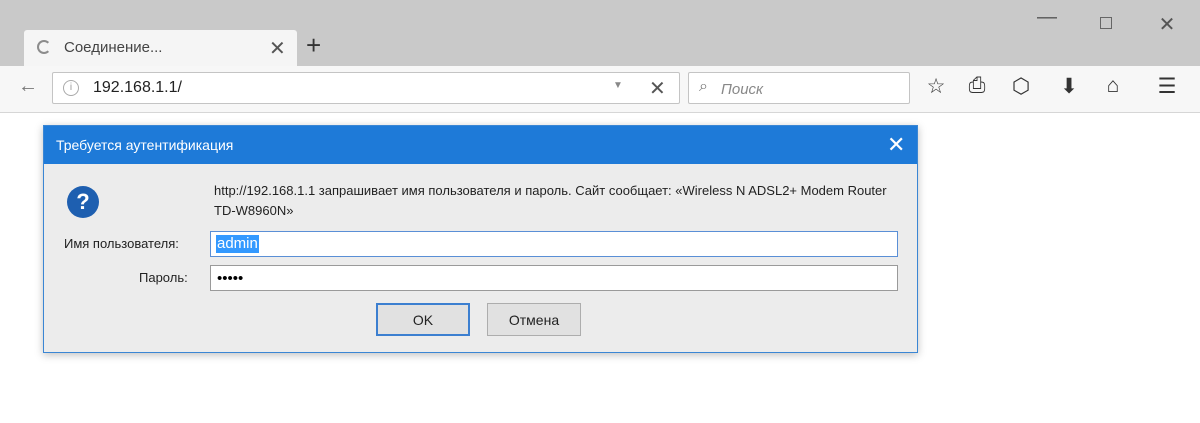  What do you see at coordinates (657, 88) in the screenshot?
I see `stop-loading-button: ✕` at bounding box center [657, 88].